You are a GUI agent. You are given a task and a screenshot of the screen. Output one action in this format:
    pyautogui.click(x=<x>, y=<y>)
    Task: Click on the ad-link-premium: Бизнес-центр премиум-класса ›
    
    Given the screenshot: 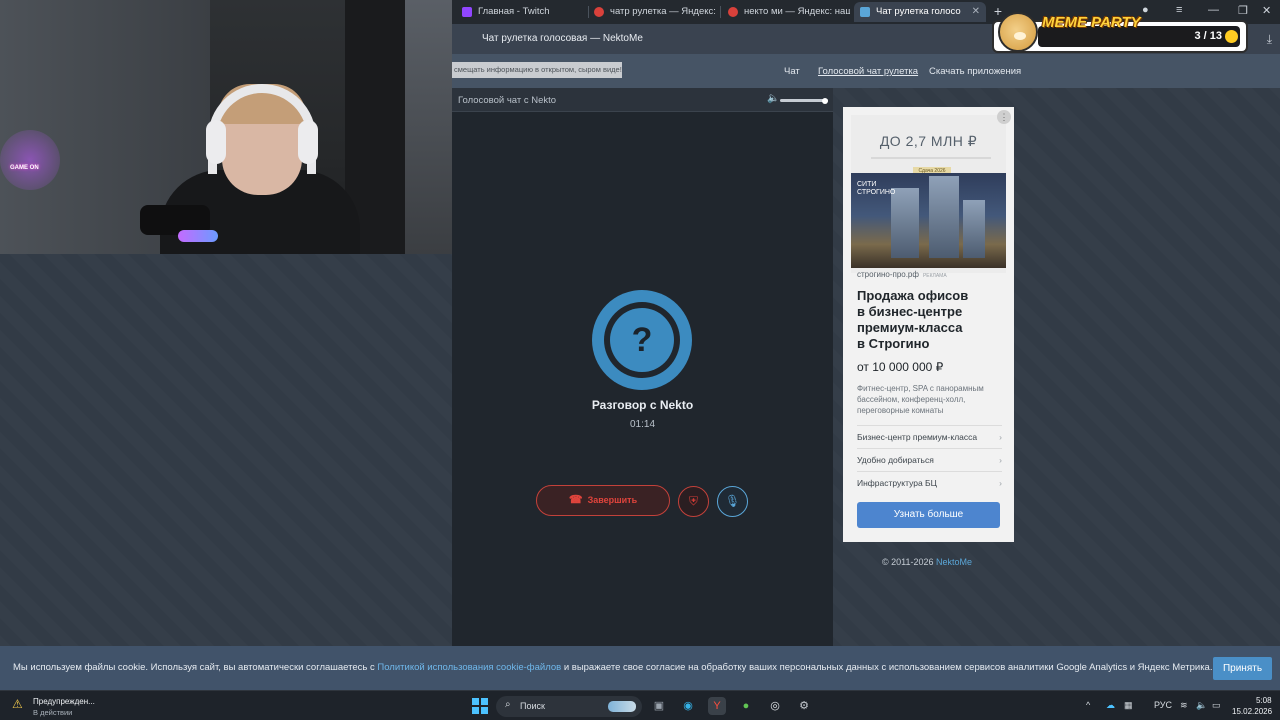 What is the action you would take?
    pyautogui.click(x=929, y=436)
    